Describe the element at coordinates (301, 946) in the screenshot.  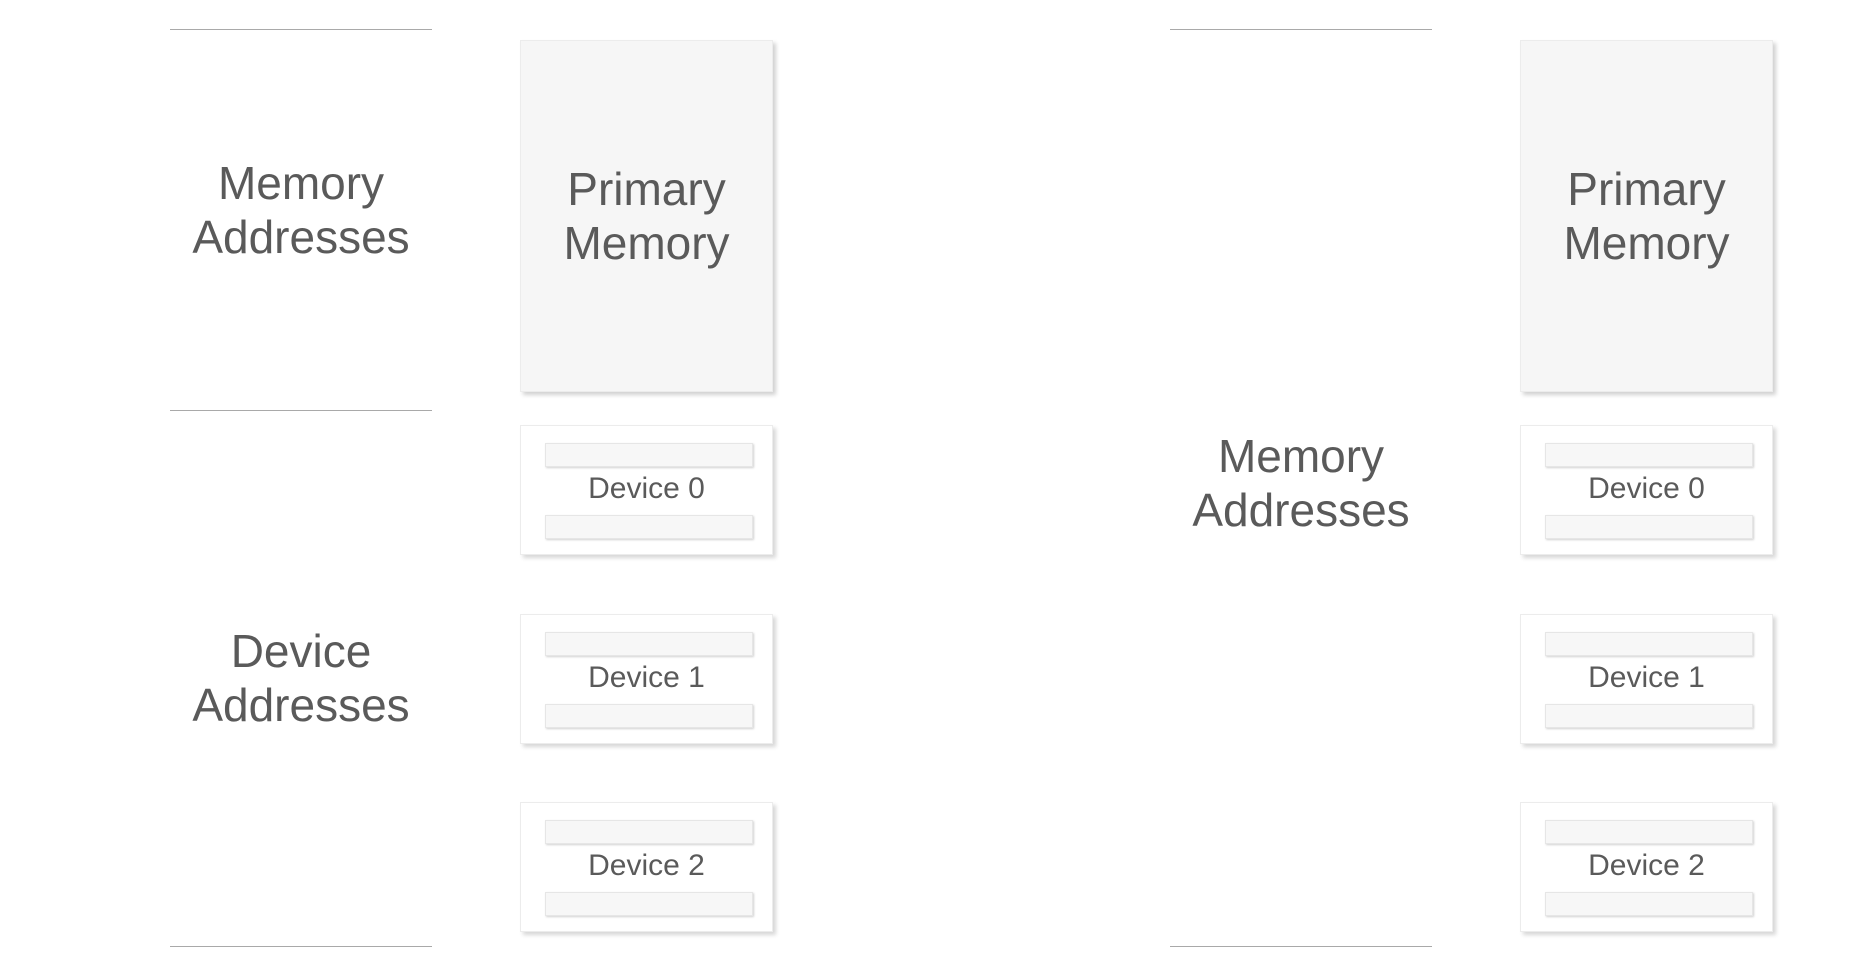
I see `device-range-bottom-rule` at that location.